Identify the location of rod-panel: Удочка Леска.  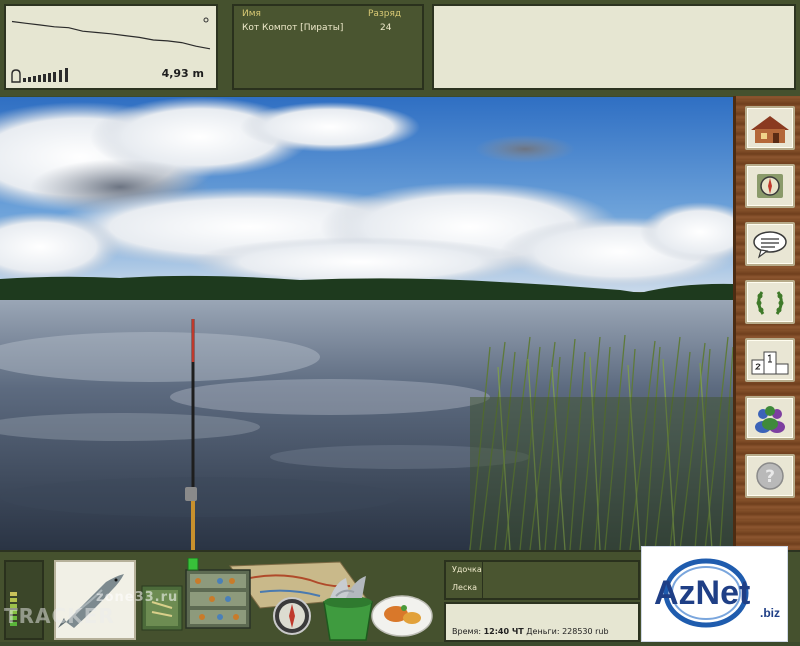
(542, 580).